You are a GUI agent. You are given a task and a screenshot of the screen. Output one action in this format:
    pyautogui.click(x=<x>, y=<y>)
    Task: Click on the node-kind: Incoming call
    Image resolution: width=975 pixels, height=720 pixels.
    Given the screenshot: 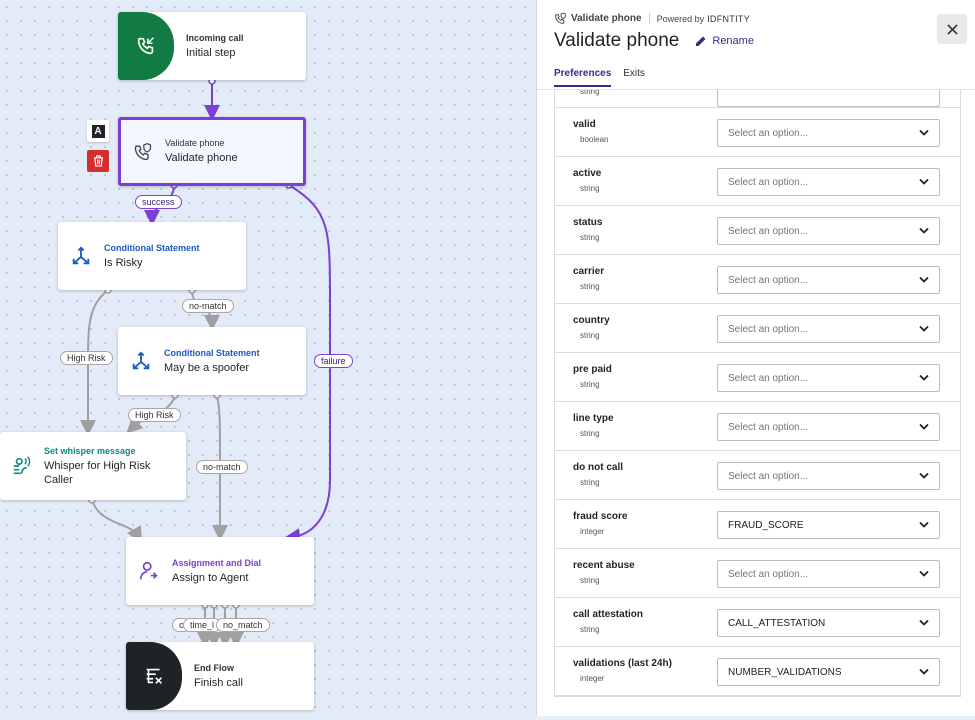 What is the action you would take?
    pyautogui.click(x=215, y=37)
    